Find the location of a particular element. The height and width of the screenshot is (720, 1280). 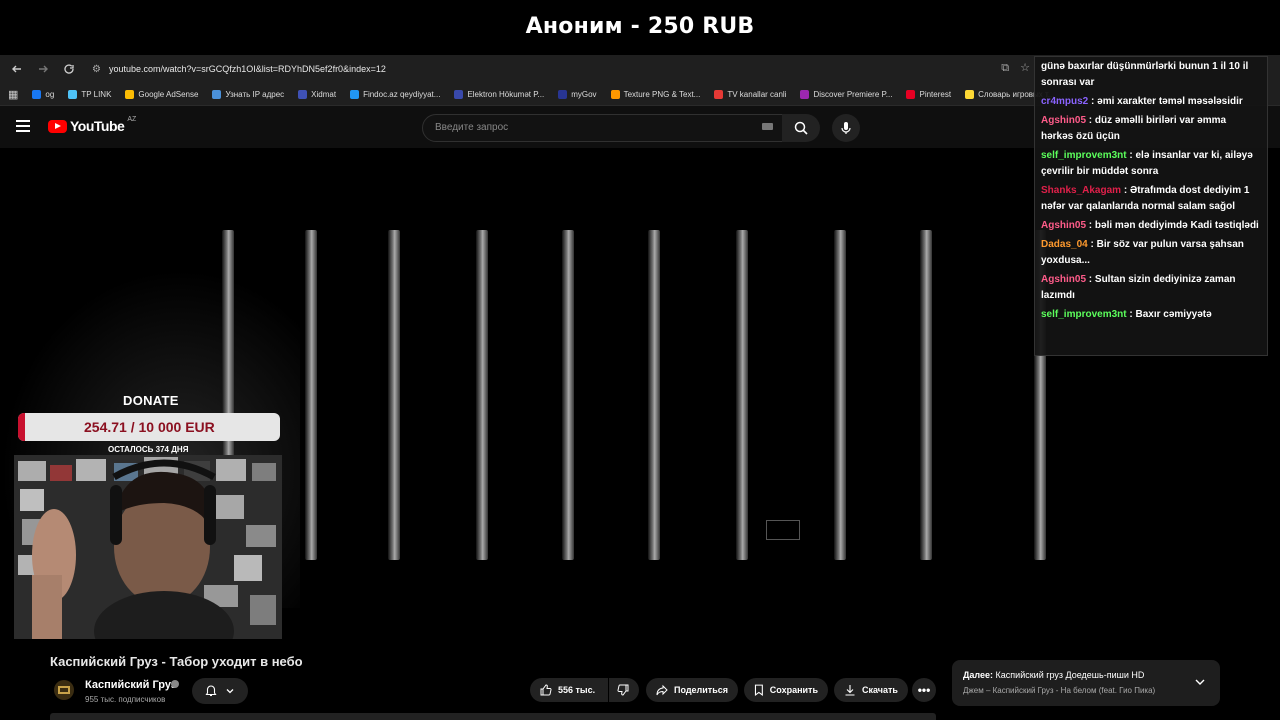

dislike-button is located at coordinates (624, 690).